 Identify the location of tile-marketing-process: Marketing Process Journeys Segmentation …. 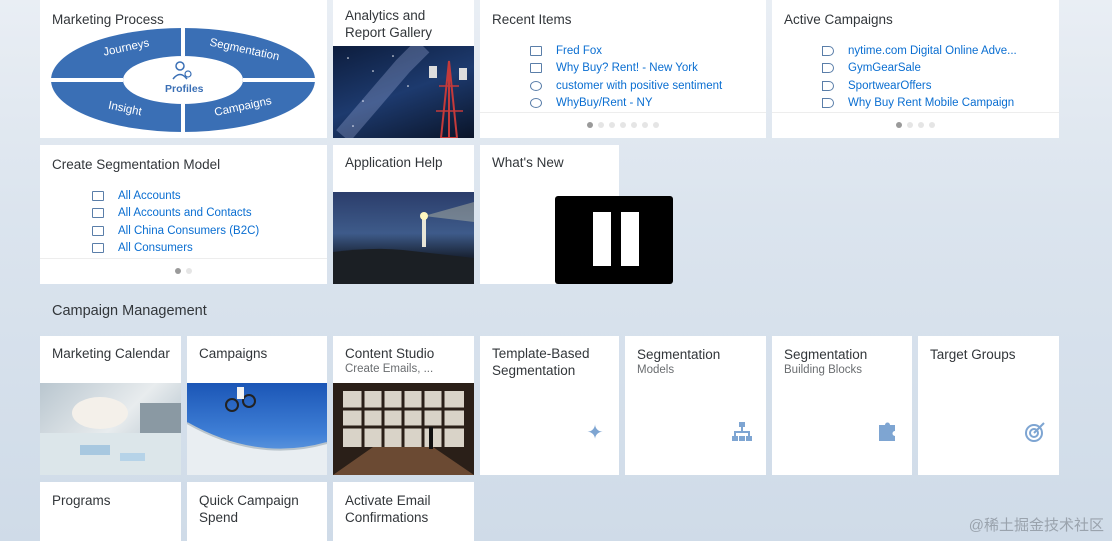
(183, 69).